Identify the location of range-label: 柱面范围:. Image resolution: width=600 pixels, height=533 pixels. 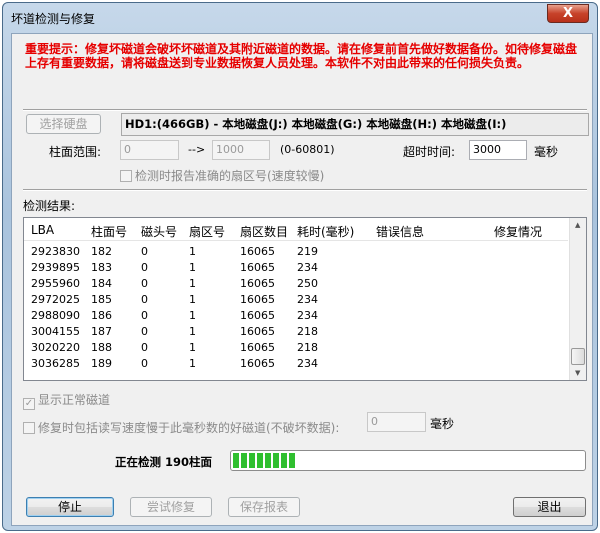
(75, 152).